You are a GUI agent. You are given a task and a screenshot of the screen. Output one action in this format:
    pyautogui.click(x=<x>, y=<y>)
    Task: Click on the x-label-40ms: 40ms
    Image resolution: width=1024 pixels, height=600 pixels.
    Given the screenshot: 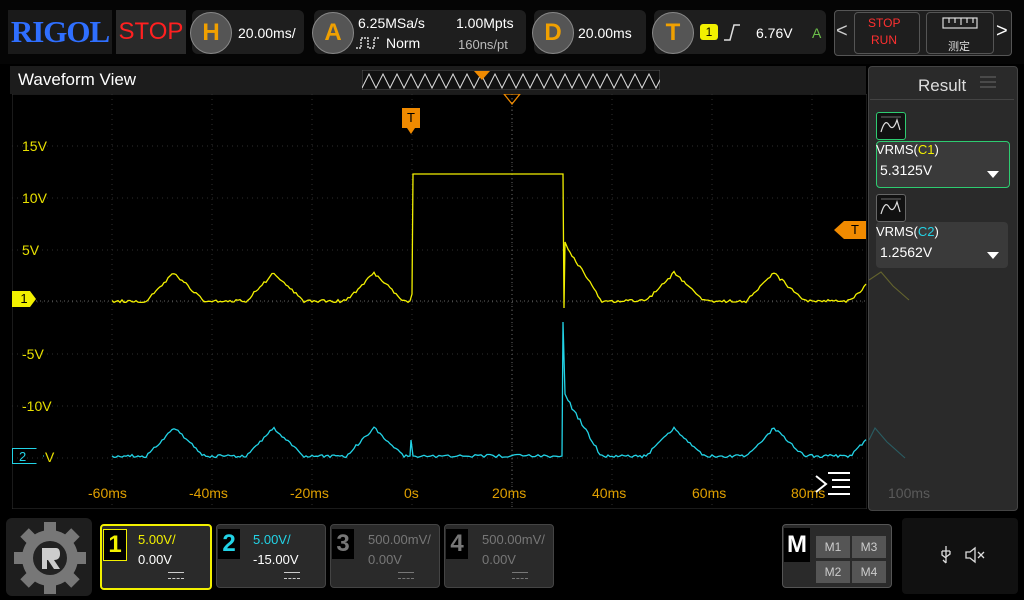 What is the action you would take?
    pyautogui.click(x=609, y=493)
    